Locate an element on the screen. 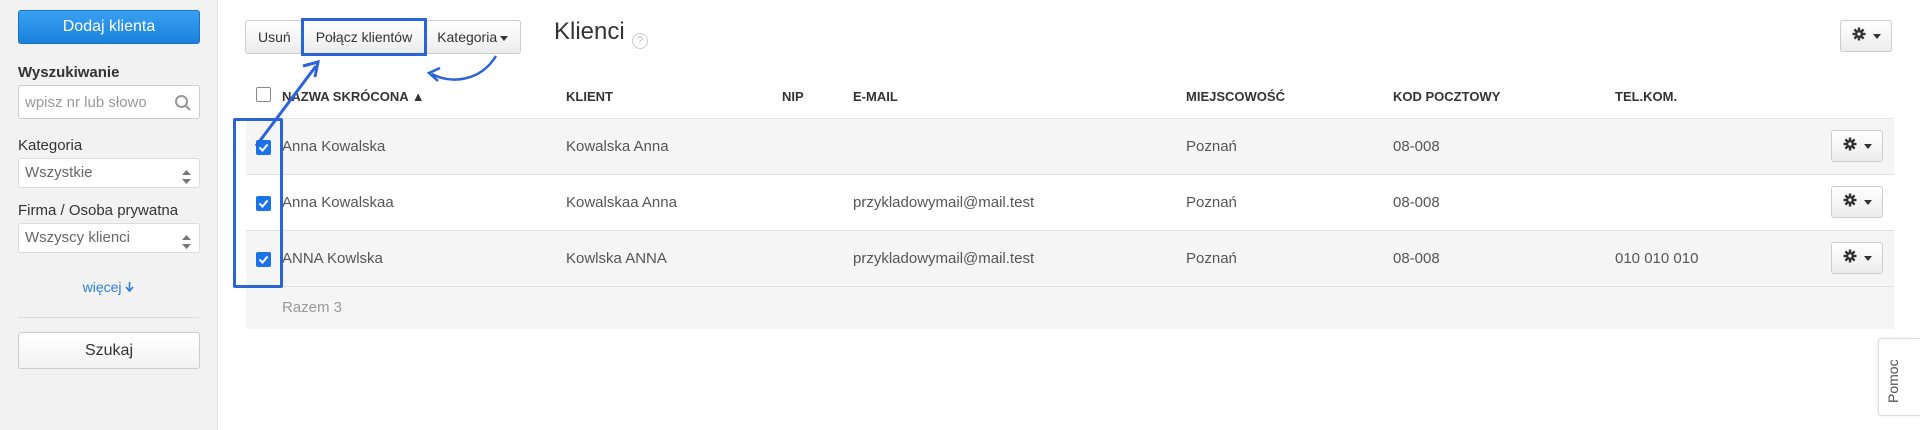 The image size is (1920, 430). company-label: Firma / Osoba prywatna is located at coordinates (98, 210).